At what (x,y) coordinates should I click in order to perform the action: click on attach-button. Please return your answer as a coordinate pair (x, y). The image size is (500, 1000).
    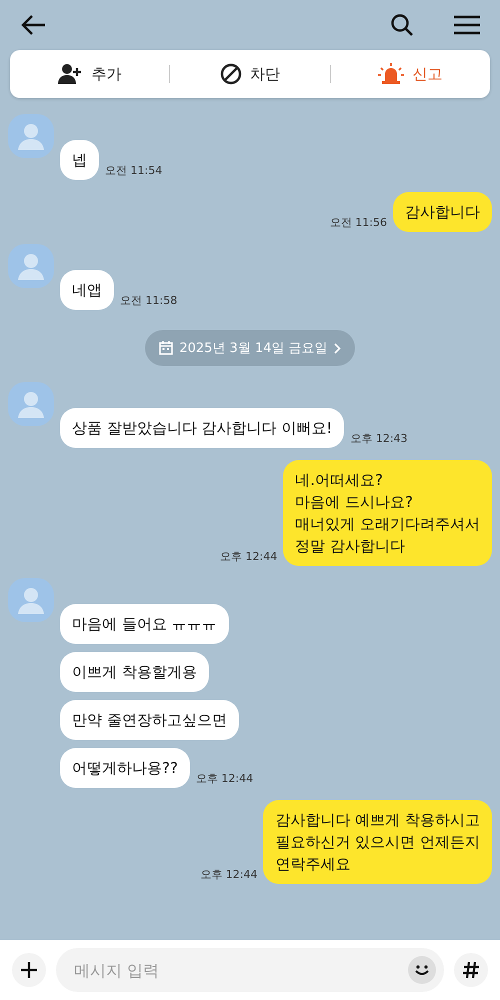
    Looking at the image, I should click on (29, 970).